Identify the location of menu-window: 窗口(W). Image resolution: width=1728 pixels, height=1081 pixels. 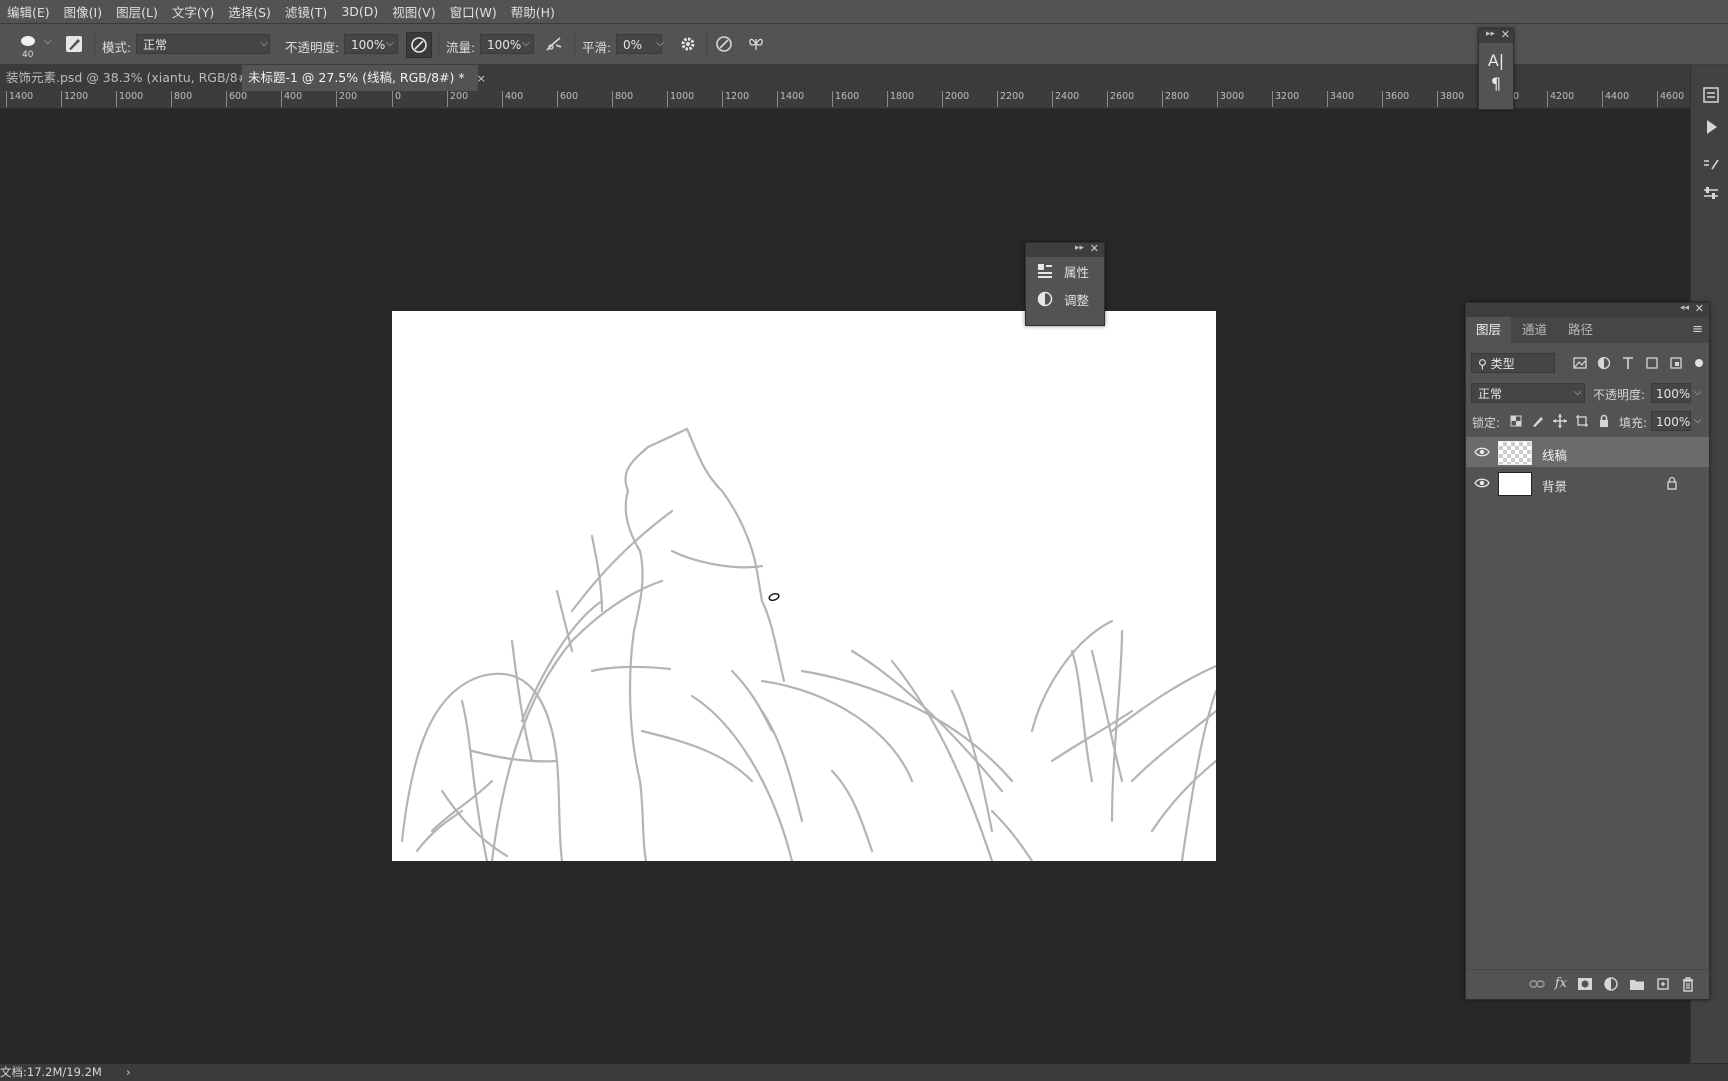
(473, 11).